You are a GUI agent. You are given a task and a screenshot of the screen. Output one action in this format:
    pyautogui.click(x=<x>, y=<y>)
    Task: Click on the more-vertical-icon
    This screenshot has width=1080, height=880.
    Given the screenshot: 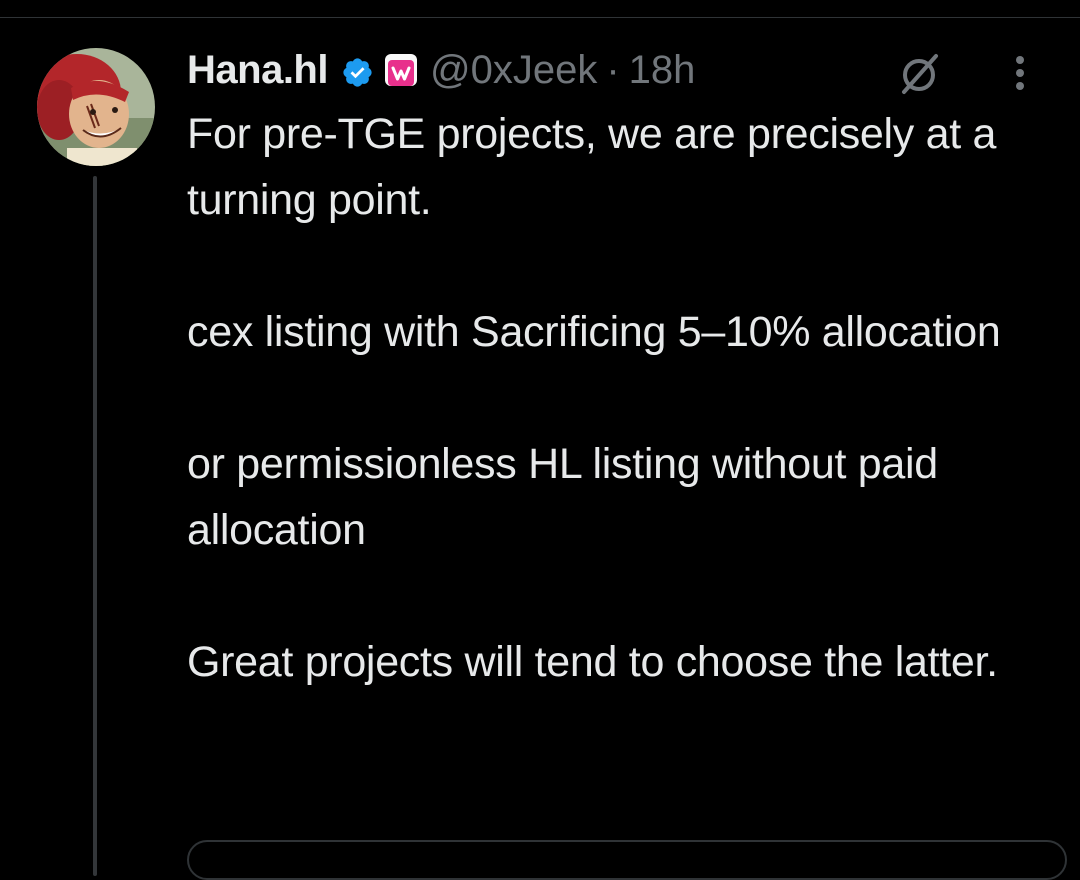 What is the action you would take?
    pyautogui.click(x=1020, y=73)
    